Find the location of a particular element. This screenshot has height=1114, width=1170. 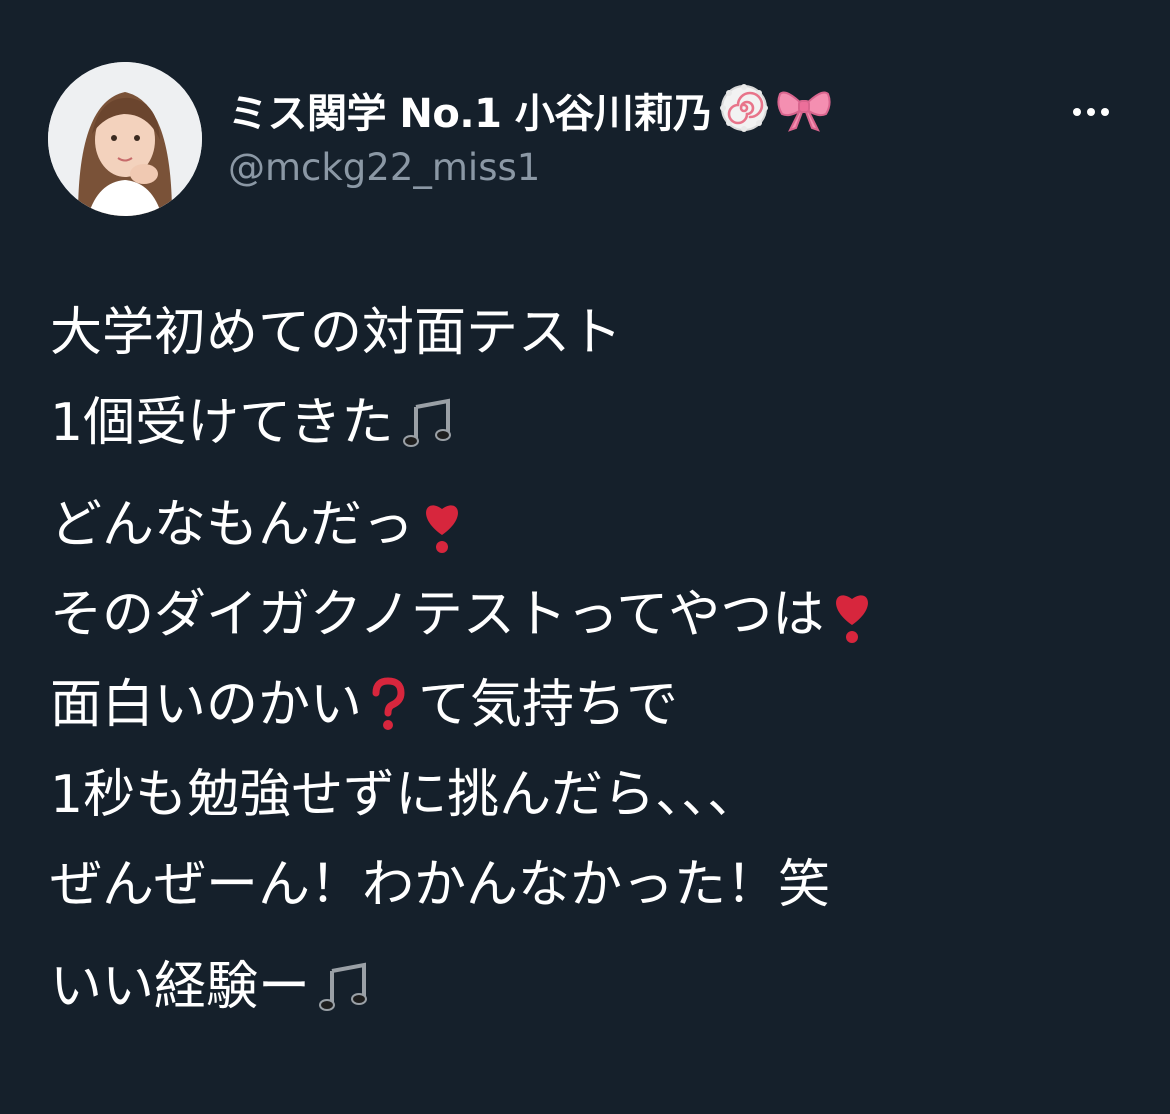

tweet-text-segment: そのダイガクノテストってやつは is located at coordinates (437, 615).